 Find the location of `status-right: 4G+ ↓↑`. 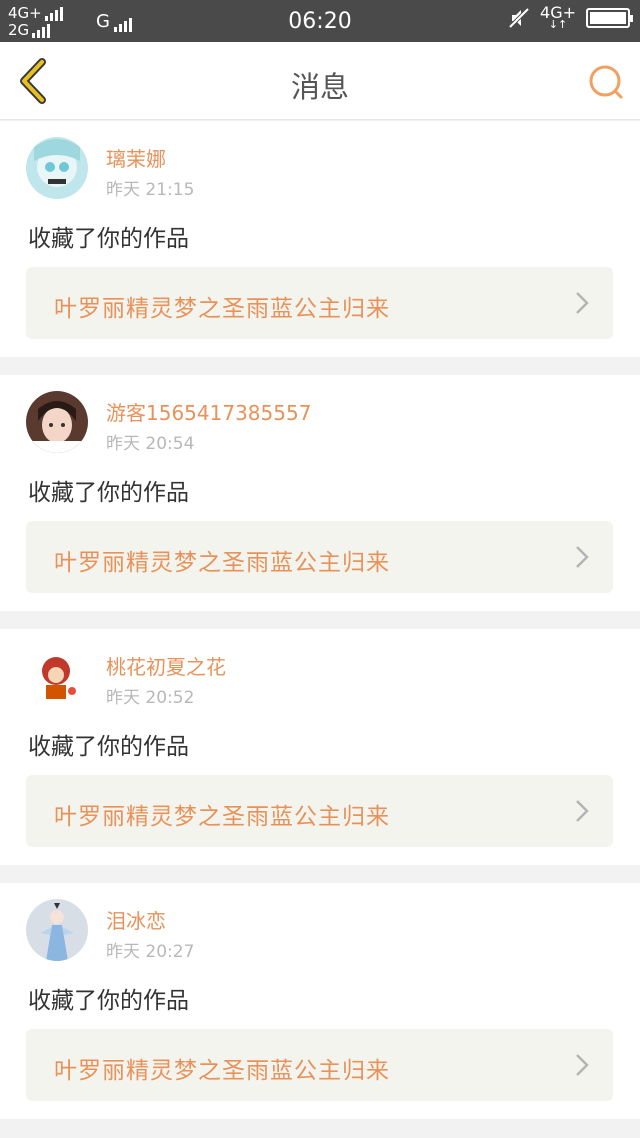

status-right: 4G+ ↓↑ is located at coordinates (570, 17).